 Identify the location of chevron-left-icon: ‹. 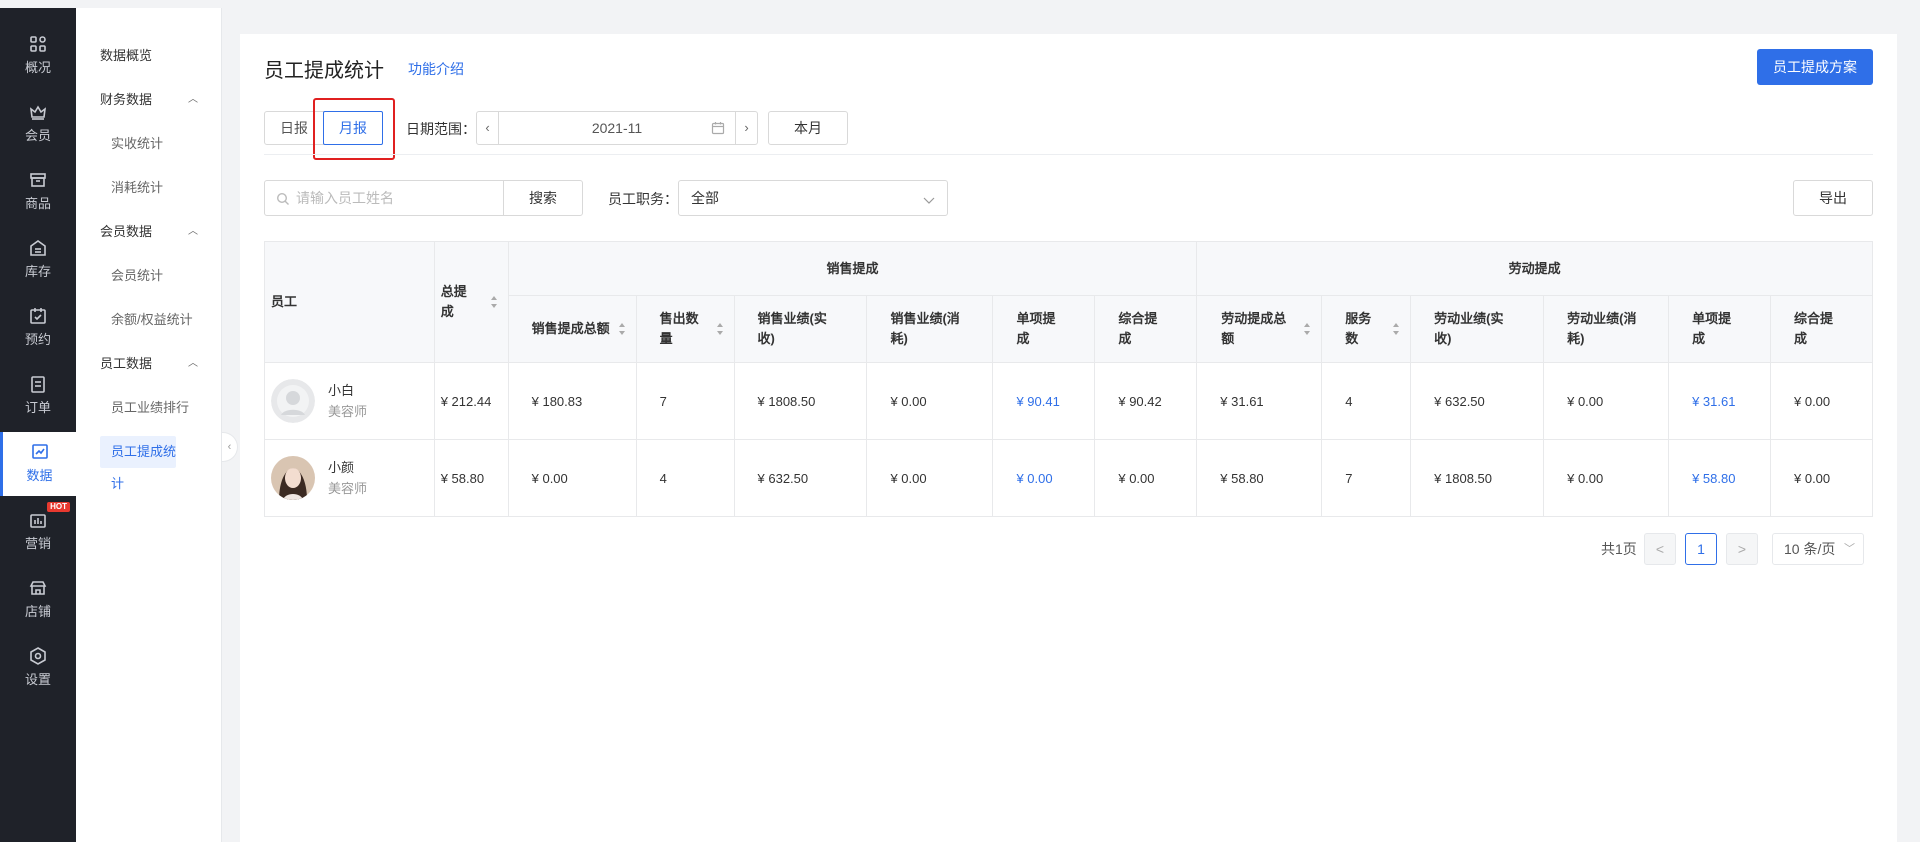
(229, 447).